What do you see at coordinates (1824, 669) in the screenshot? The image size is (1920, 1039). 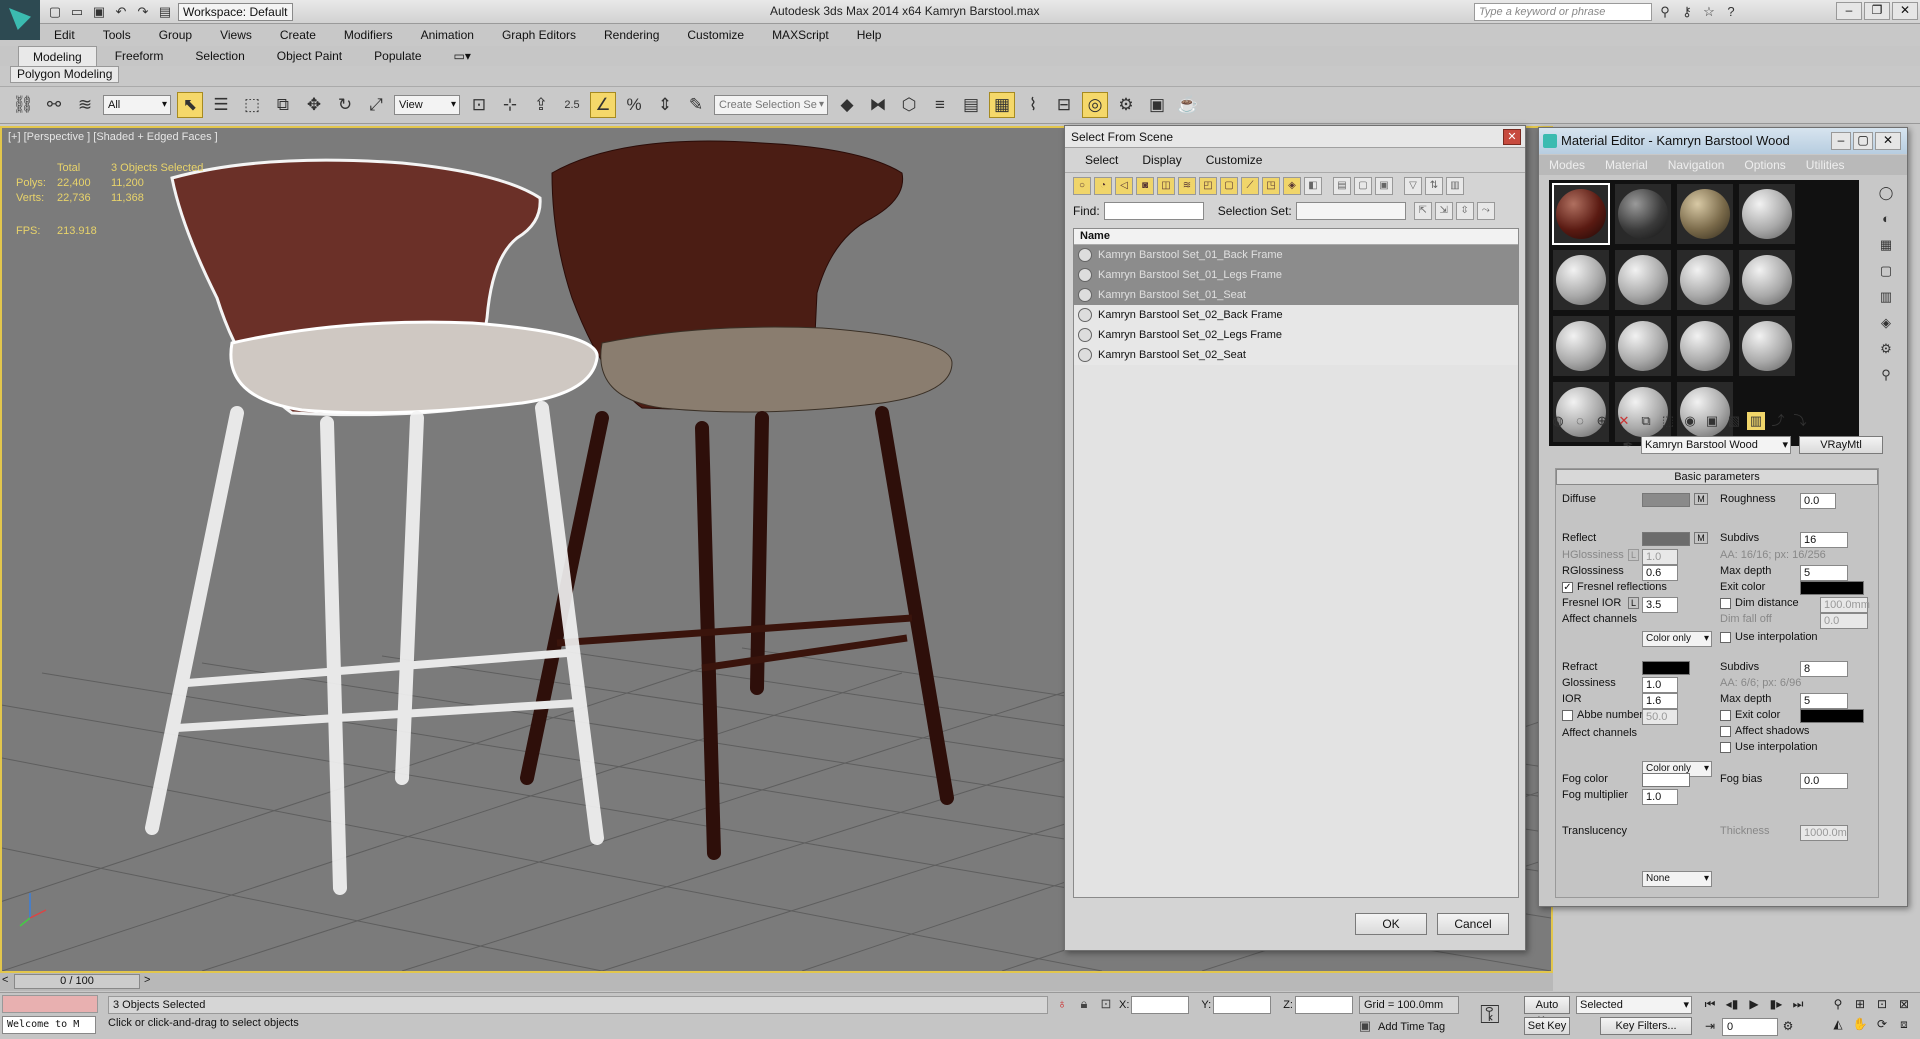 I see `refract-subdivs-input: 8` at bounding box center [1824, 669].